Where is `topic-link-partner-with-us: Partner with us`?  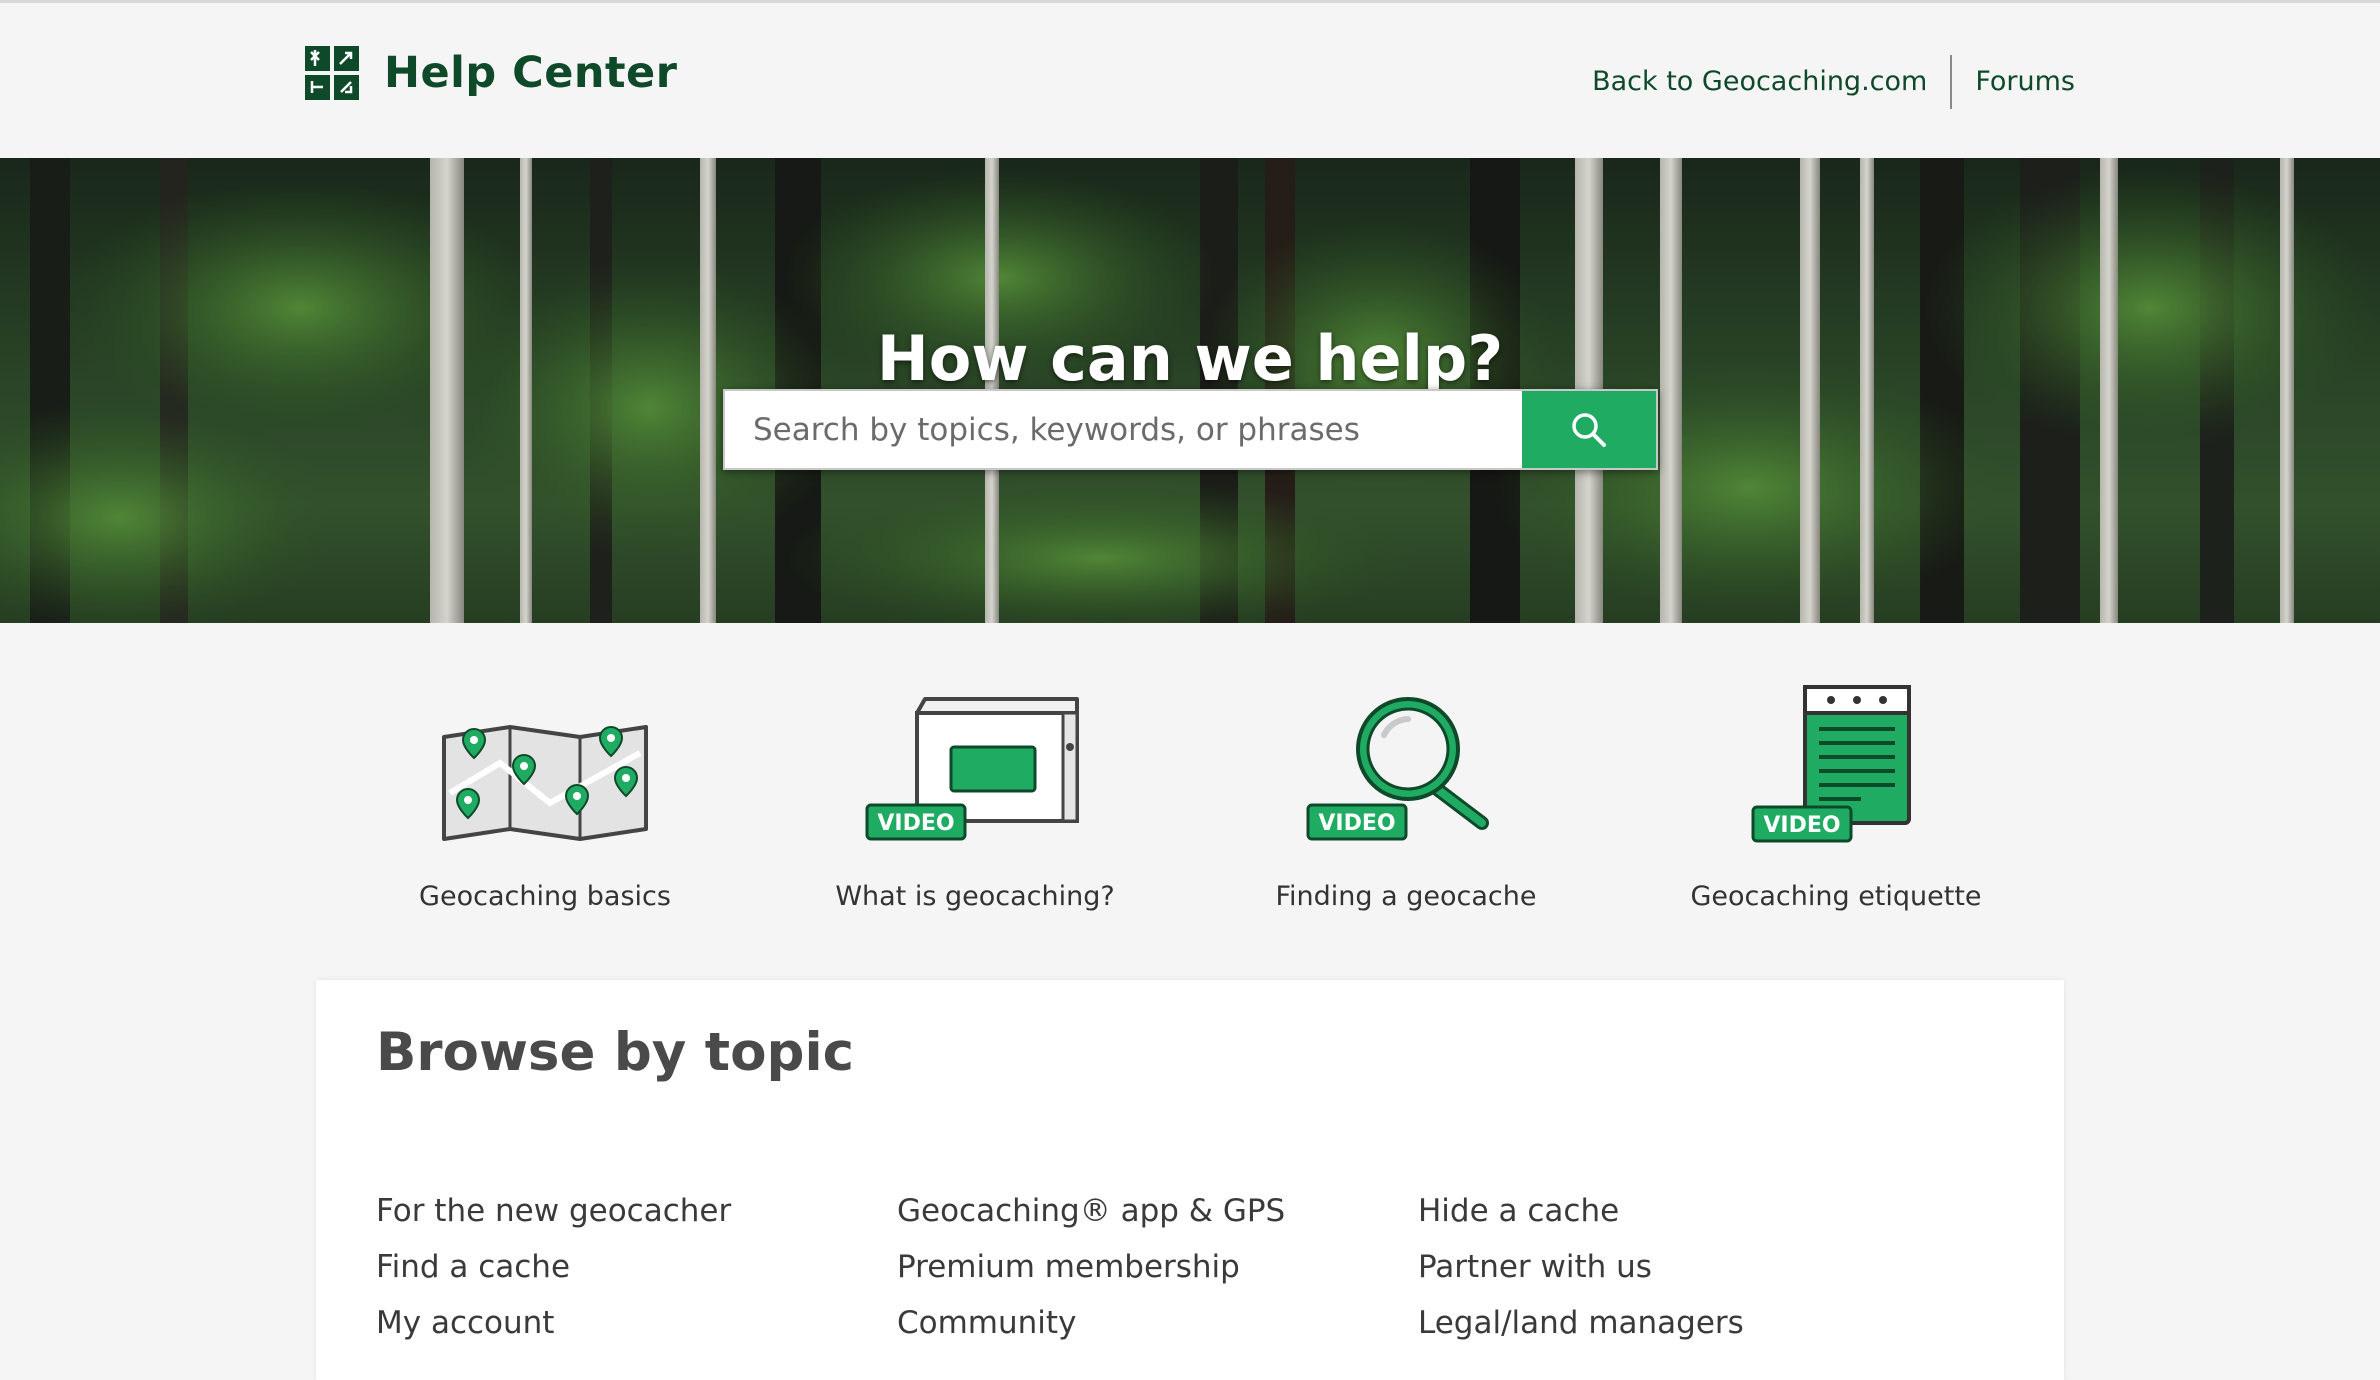
topic-link-partner-with-us: Partner with us is located at coordinates (1581, 1267).